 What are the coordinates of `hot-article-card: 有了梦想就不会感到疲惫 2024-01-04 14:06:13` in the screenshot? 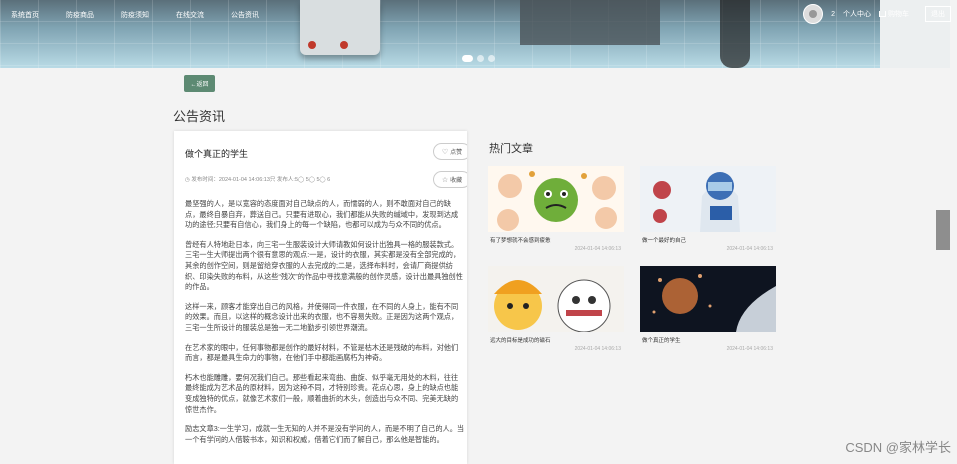 It's located at (556, 212).